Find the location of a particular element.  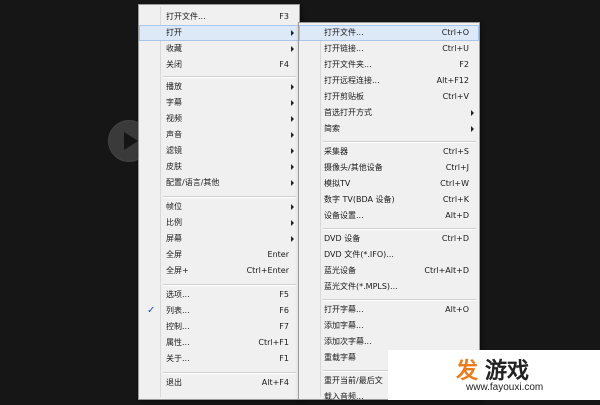

menu-item-playlist: ✓ 列表... F6 is located at coordinates (219, 311).